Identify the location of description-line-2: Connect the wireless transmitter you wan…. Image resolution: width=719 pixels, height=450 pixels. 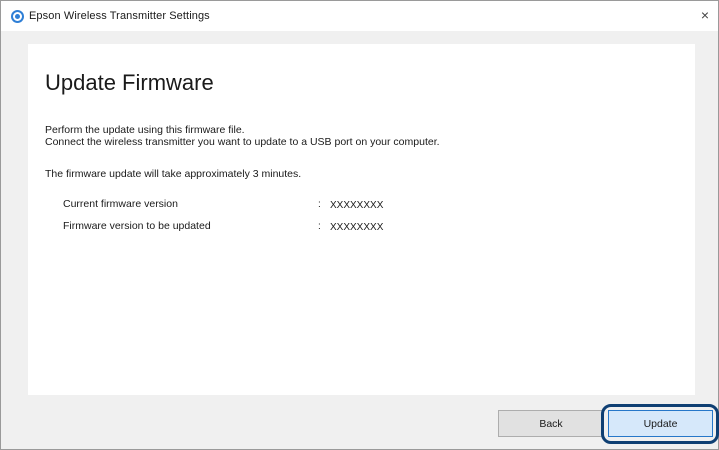
(242, 142).